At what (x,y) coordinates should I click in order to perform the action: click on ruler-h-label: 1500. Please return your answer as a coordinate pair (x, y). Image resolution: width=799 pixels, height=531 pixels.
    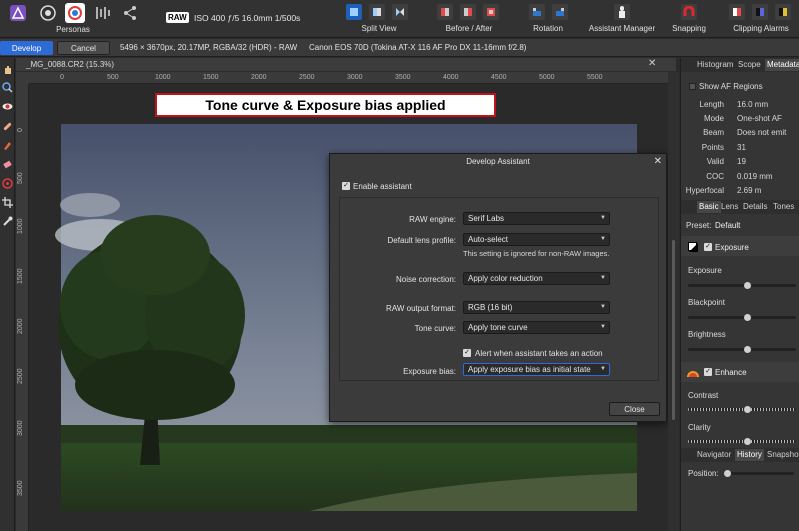
    Looking at the image, I should click on (211, 77).